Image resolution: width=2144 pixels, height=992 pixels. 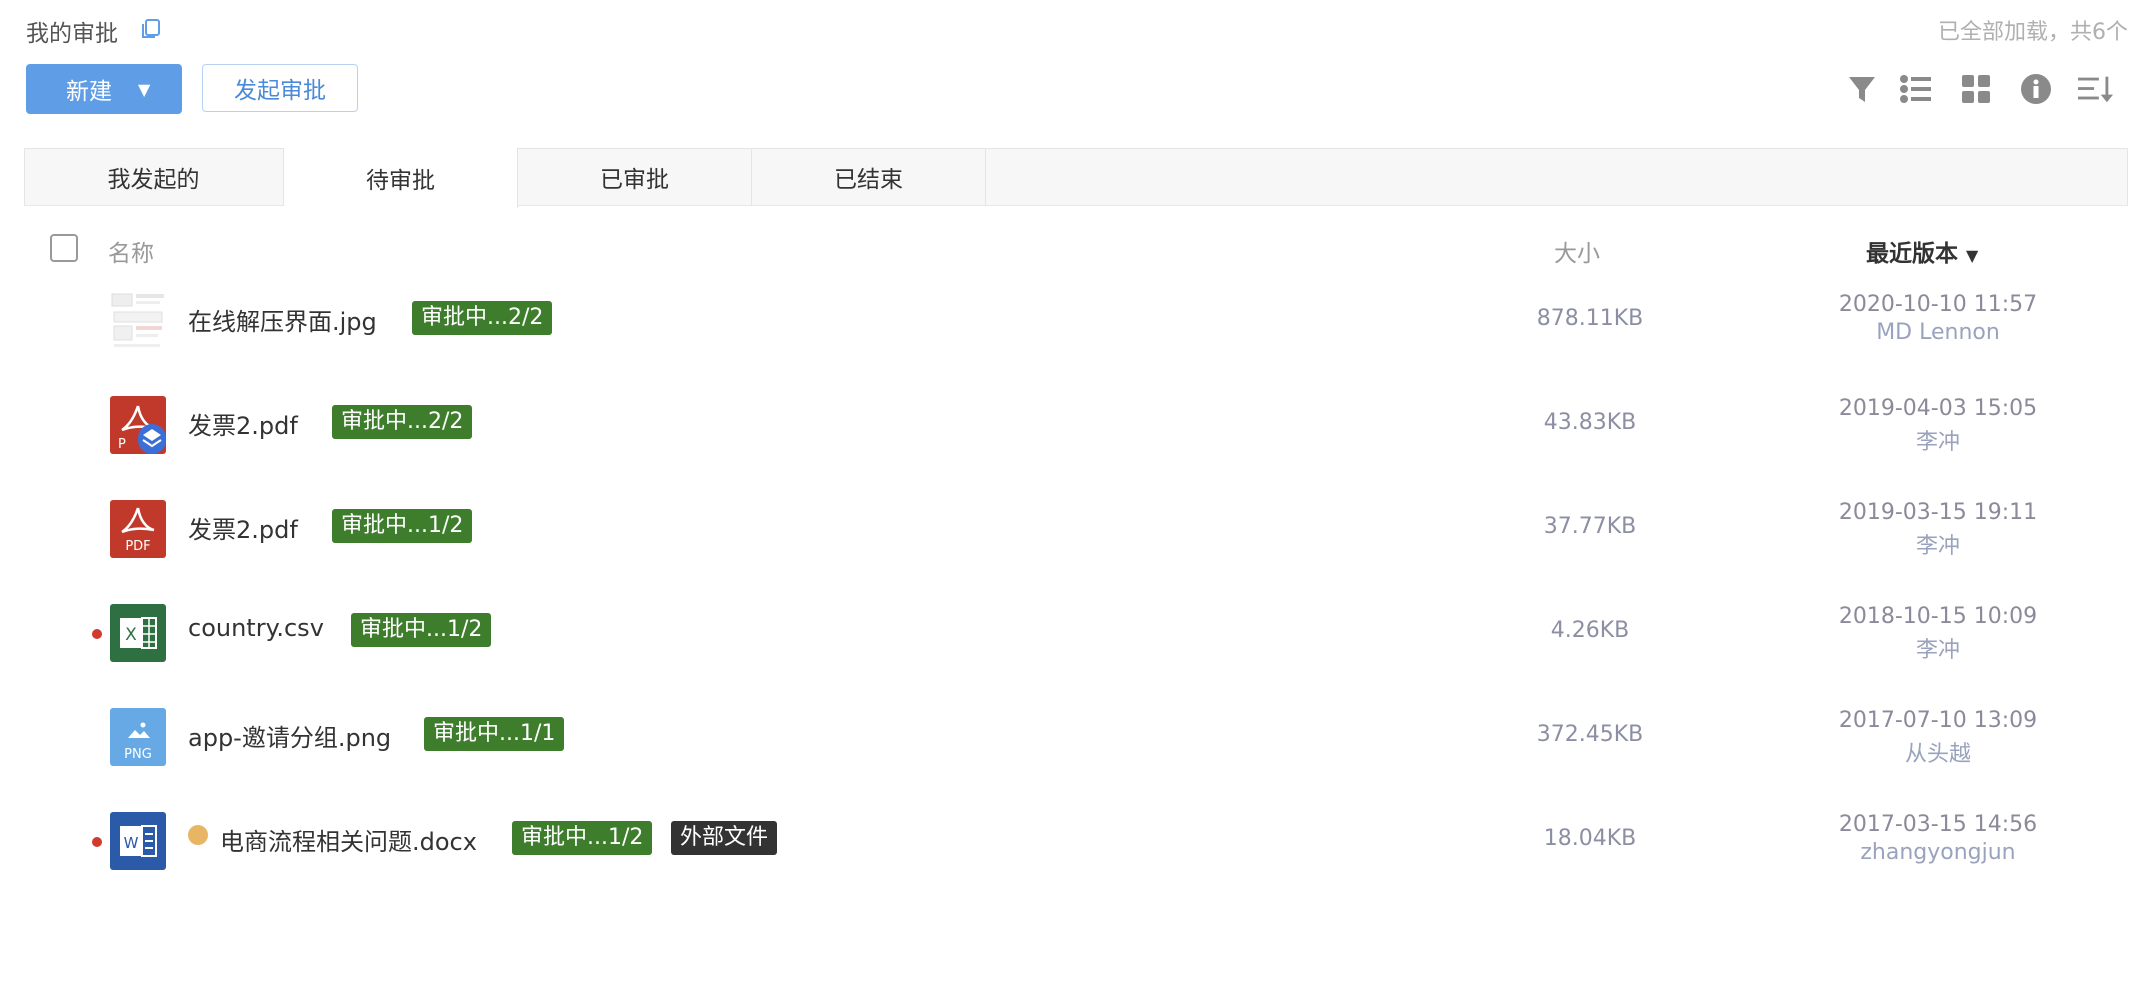 I want to click on list-view-icon, so click(x=1916, y=89).